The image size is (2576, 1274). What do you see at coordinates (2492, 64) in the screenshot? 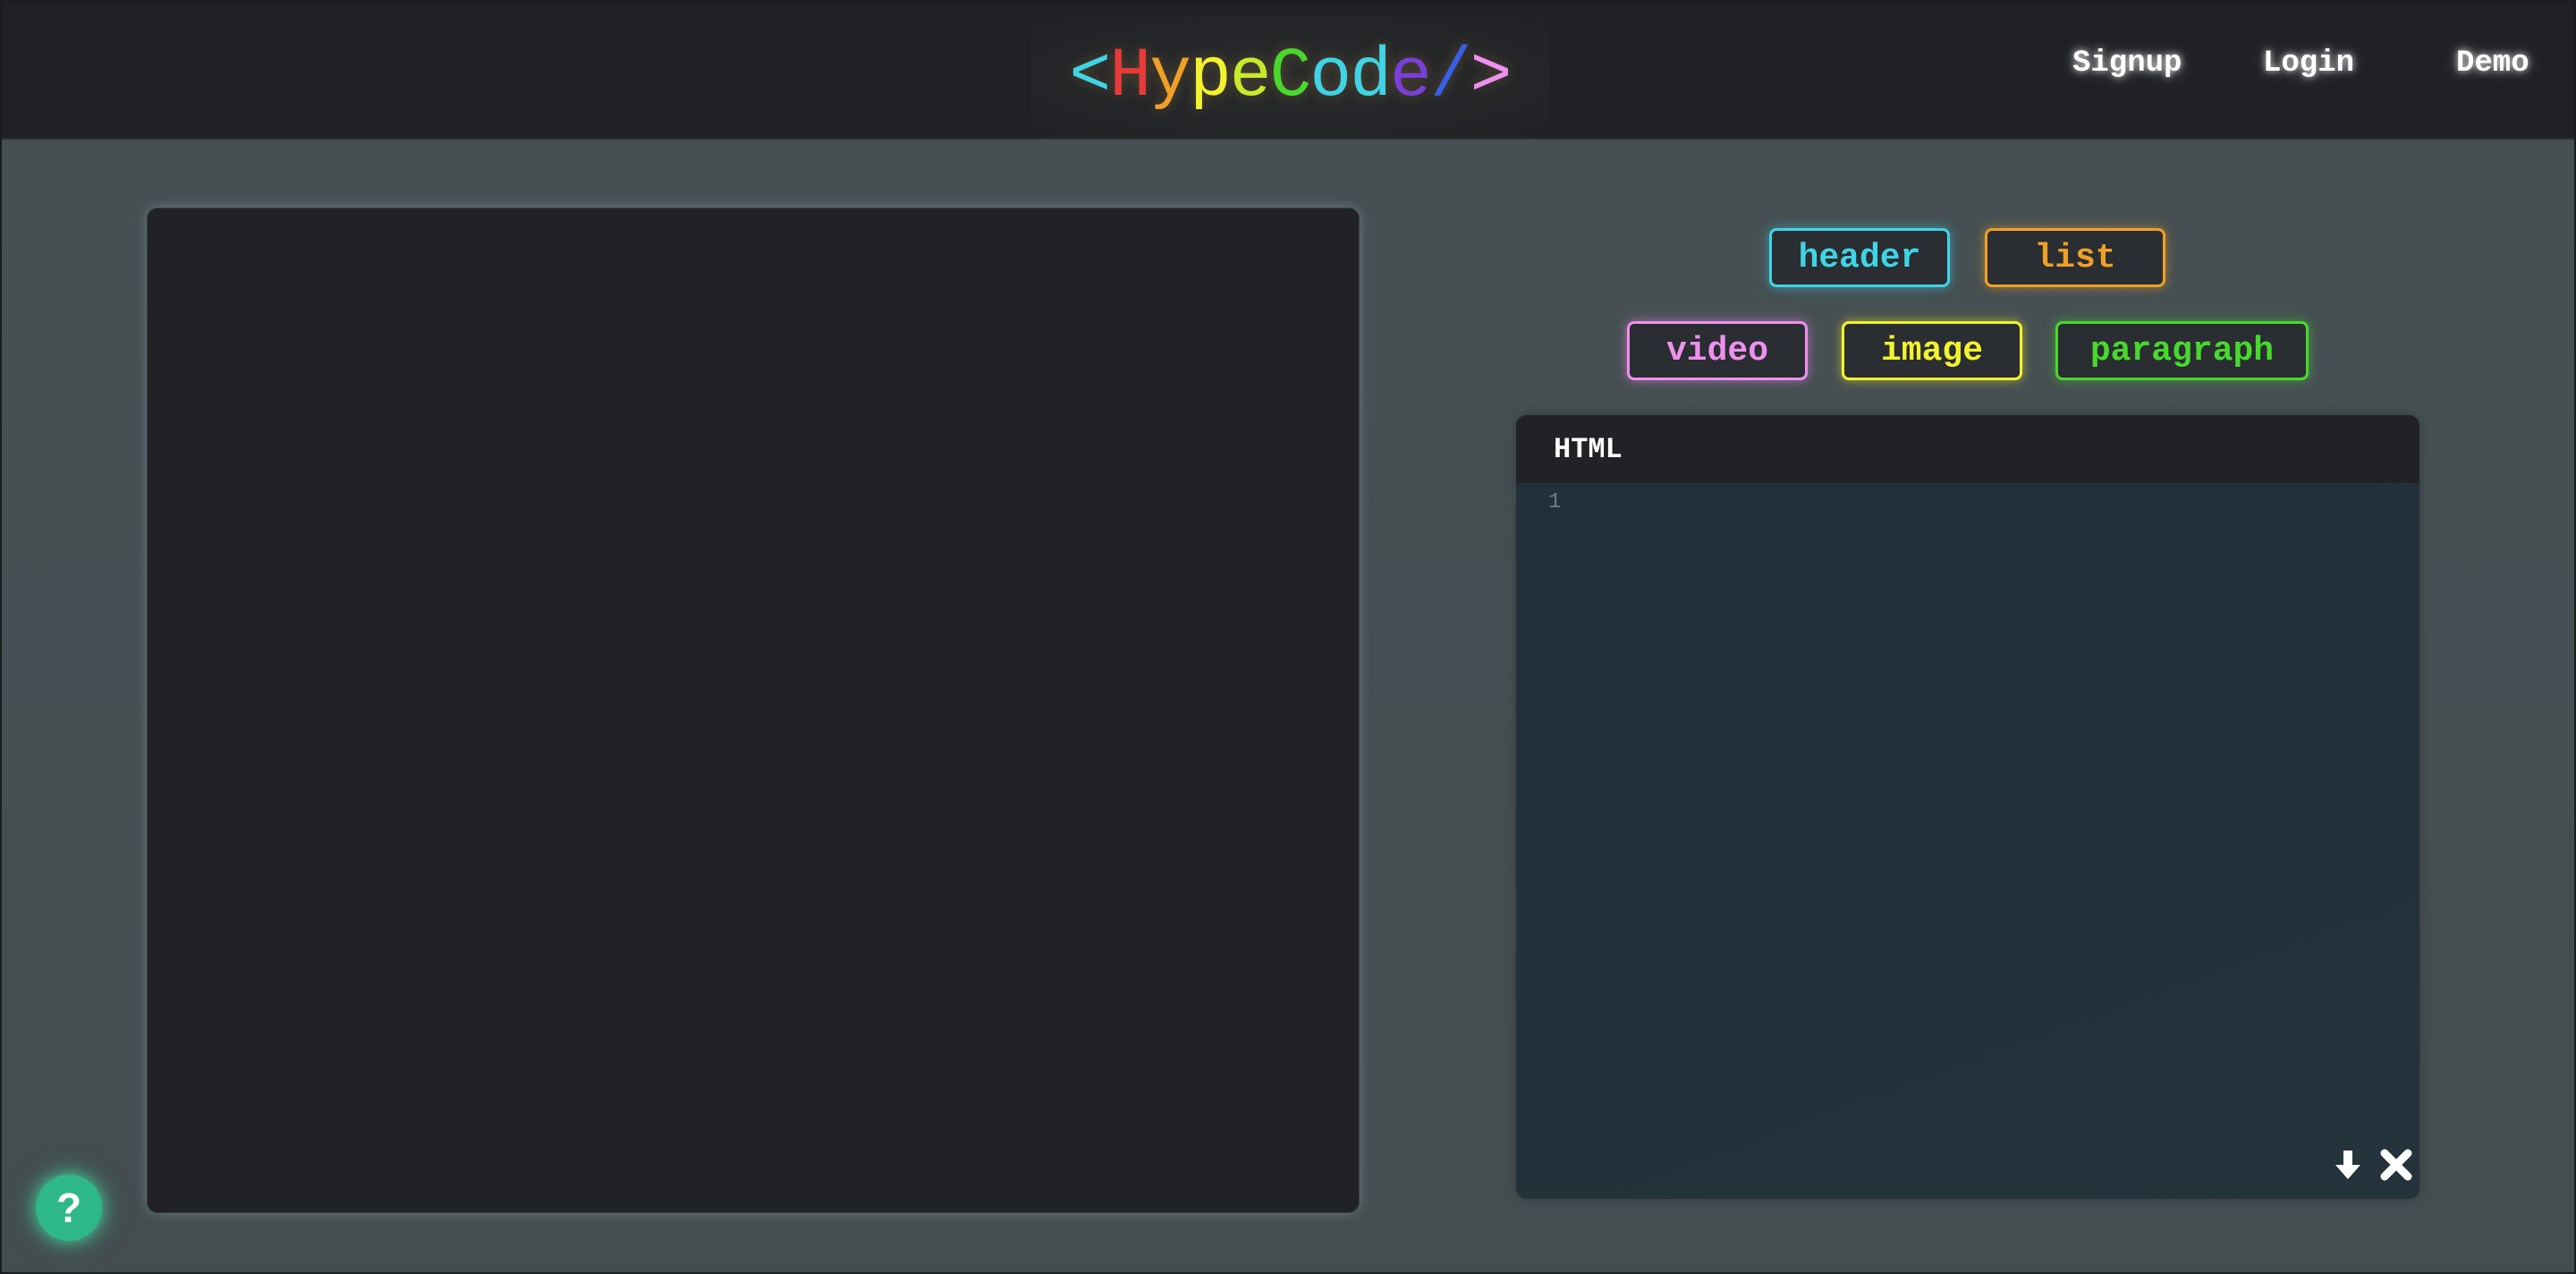
I see `demo-link: Demo` at bounding box center [2492, 64].